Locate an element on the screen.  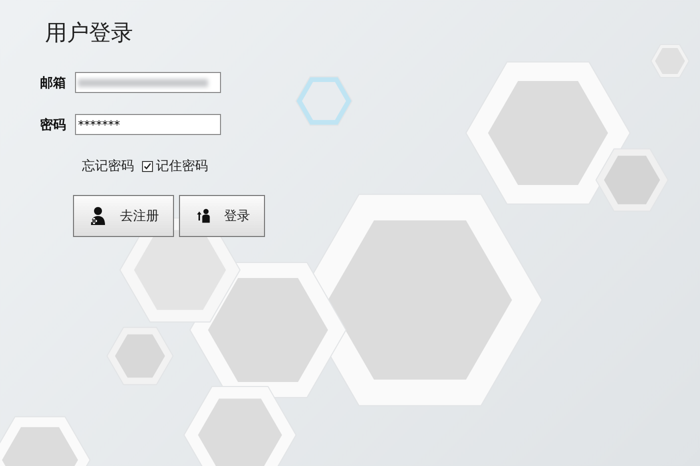
login-button: 登录 is located at coordinates (222, 216).